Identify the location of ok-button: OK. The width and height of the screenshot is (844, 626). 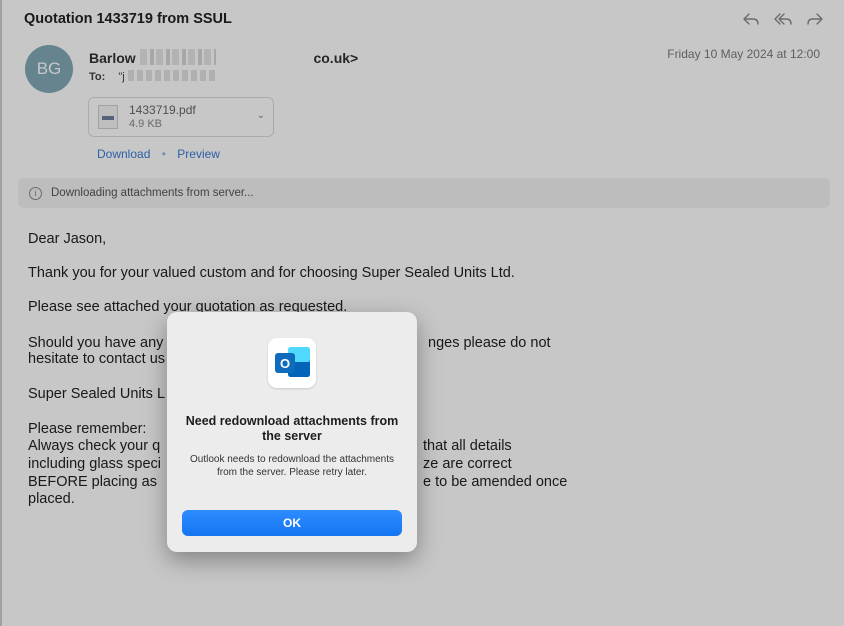
(292, 523).